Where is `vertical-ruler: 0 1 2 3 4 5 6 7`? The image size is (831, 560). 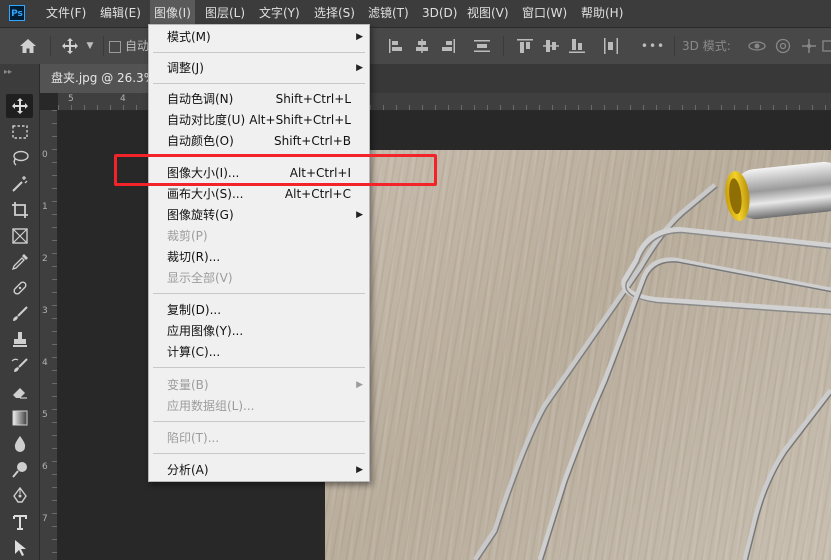 vertical-ruler: 0 1 2 3 4 5 6 7 is located at coordinates (48, 335).